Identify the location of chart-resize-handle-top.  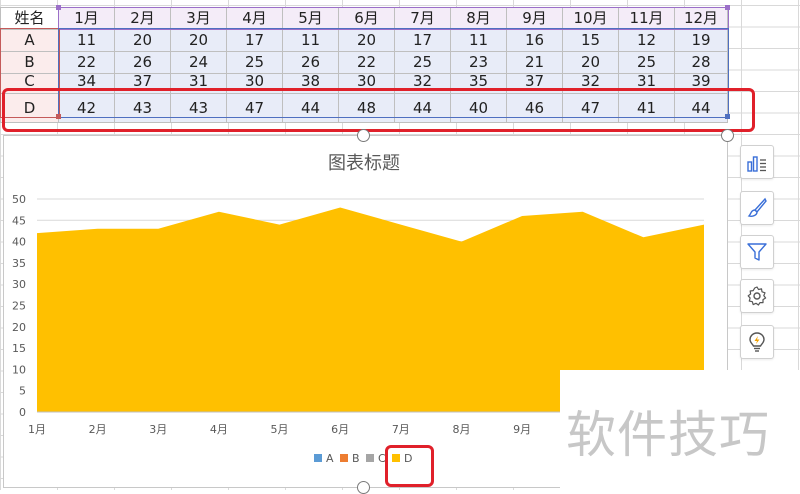
(363, 135).